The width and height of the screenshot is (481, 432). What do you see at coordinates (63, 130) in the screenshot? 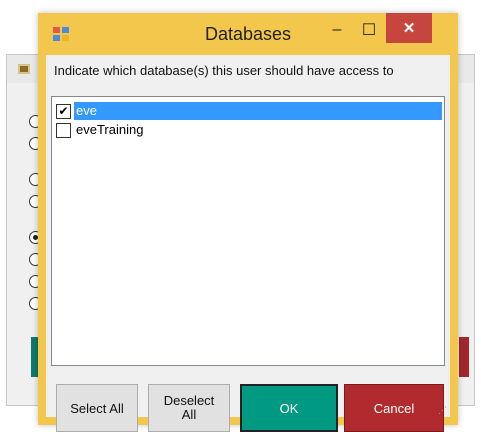
I see `checkbox-evetraining` at bounding box center [63, 130].